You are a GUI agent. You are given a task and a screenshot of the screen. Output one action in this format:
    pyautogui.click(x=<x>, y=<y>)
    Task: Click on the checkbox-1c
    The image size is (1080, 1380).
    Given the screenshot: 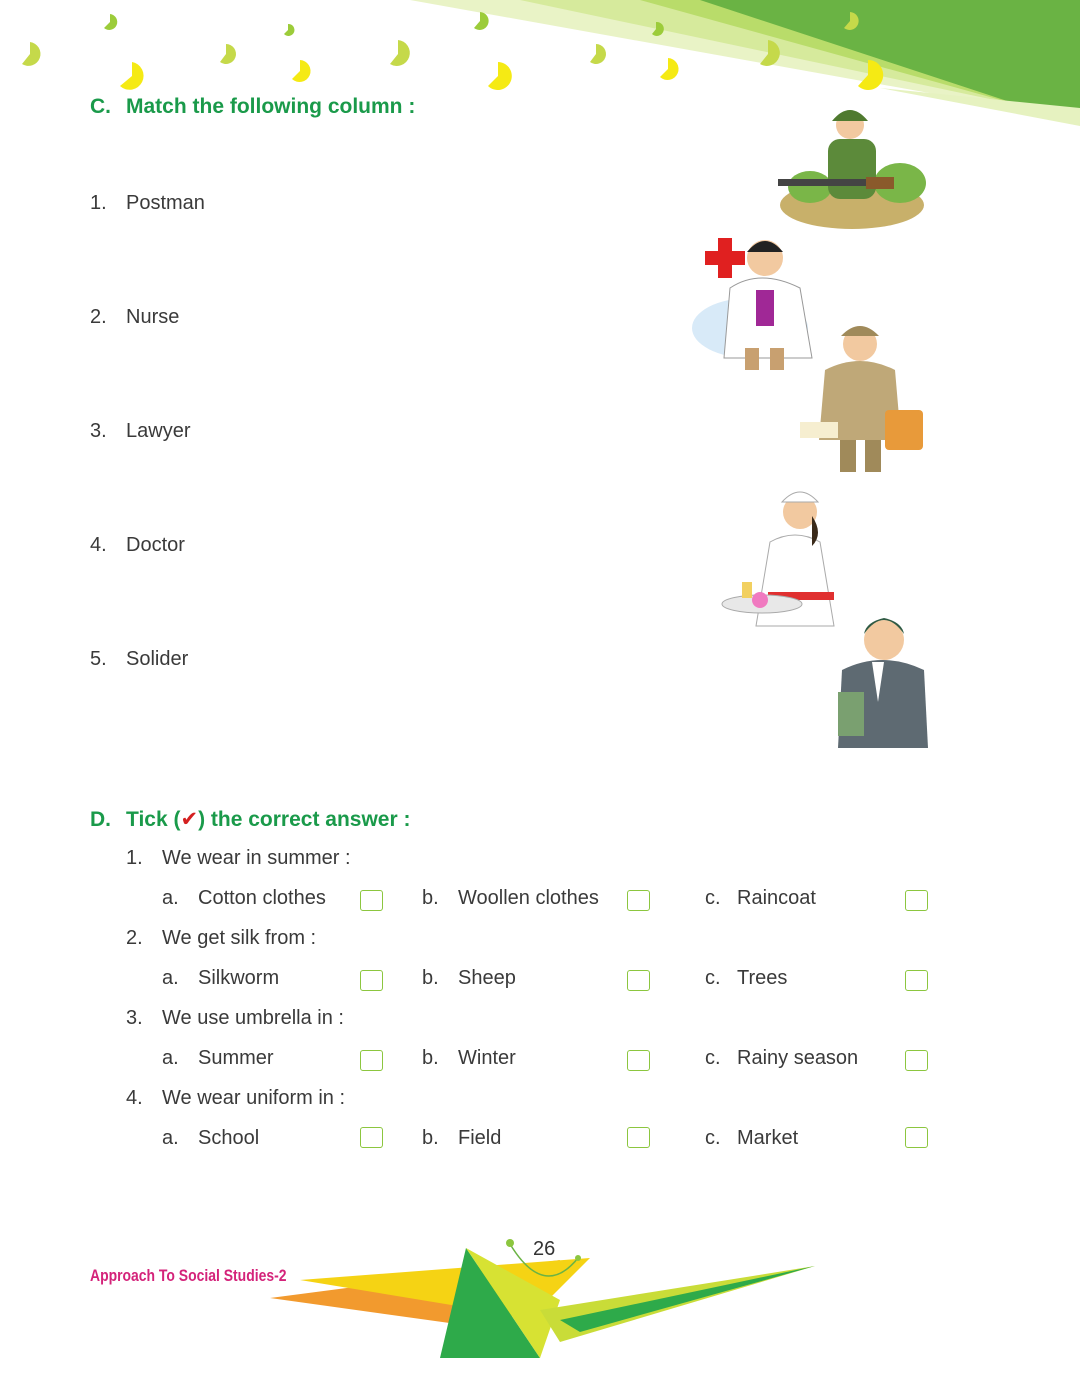 What is the action you would take?
    pyautogui.click(x=916, y=900)
    